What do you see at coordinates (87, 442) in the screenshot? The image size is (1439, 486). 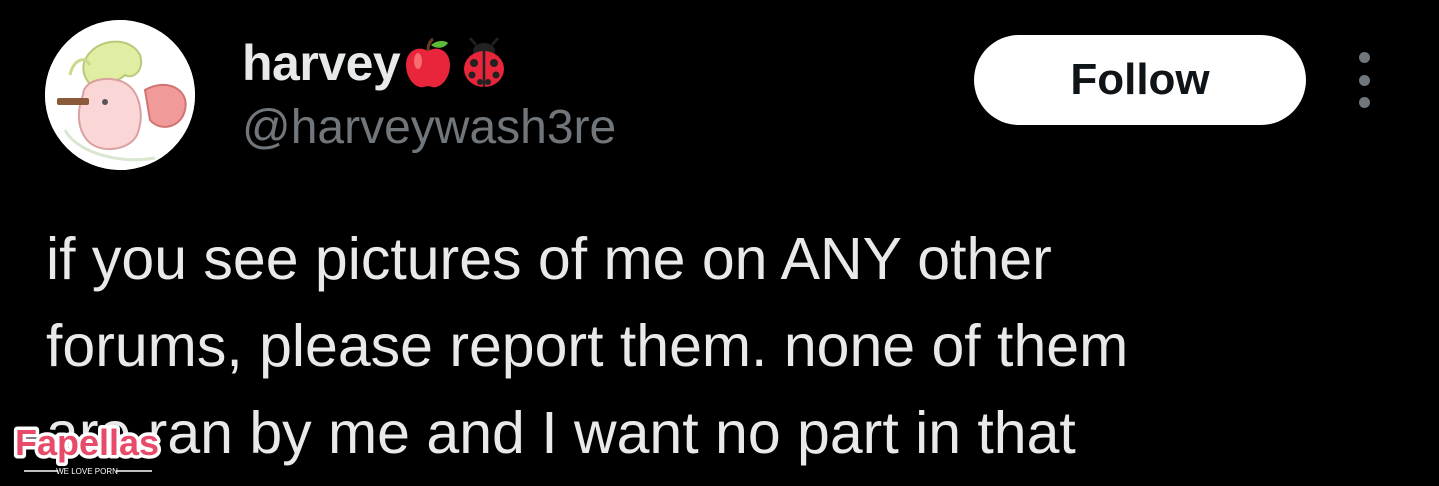 I see `watermark-brand: Fapellas` at bounding box center [87, 442].